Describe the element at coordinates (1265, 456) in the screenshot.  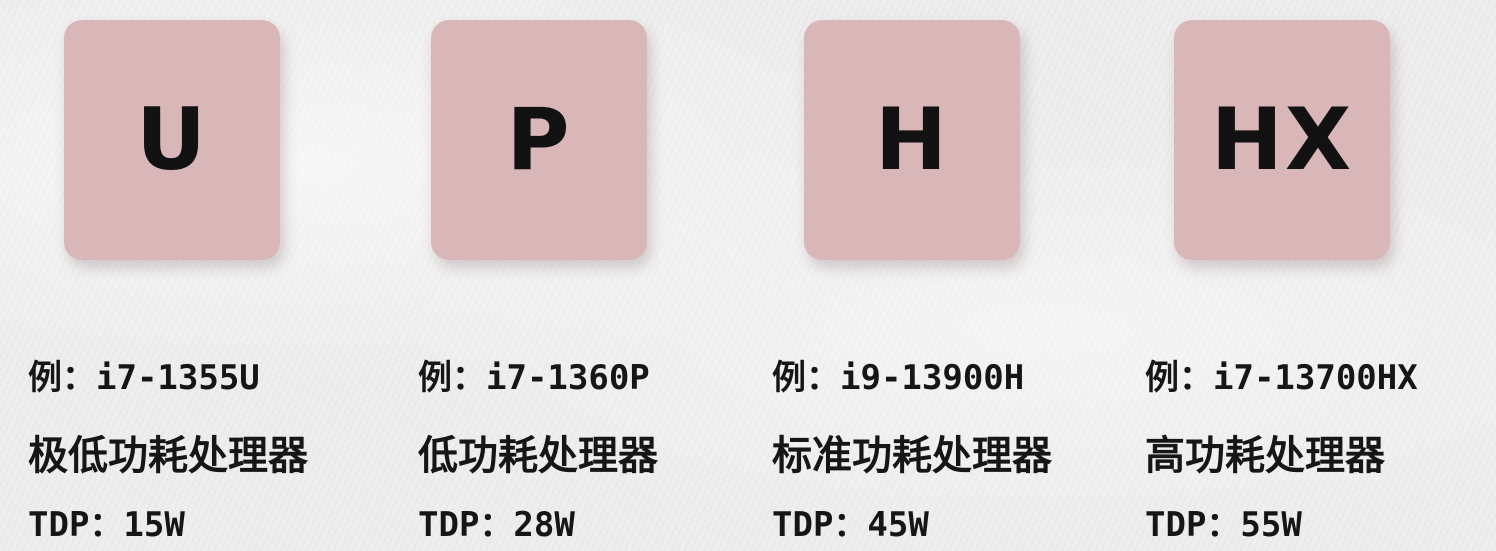
I see `power-description: 高功耗处理器` at that location.